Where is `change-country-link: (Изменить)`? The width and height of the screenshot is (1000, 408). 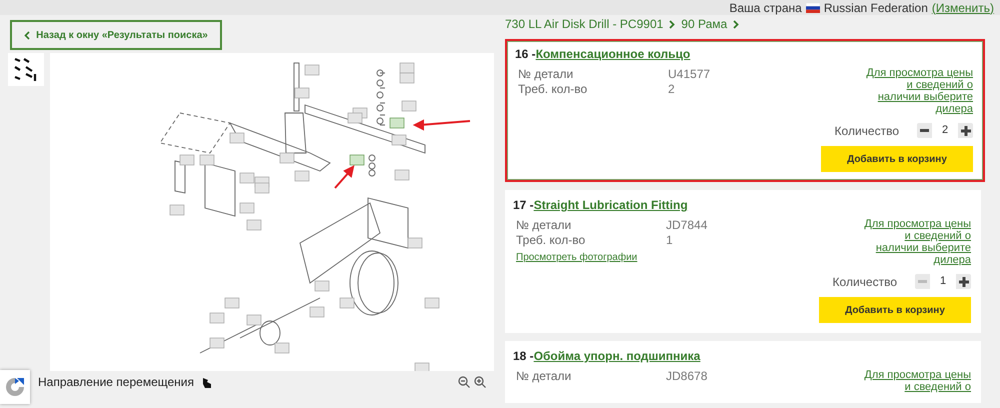 change-country-link: (Изменить) is located at coordinates (963, 7).